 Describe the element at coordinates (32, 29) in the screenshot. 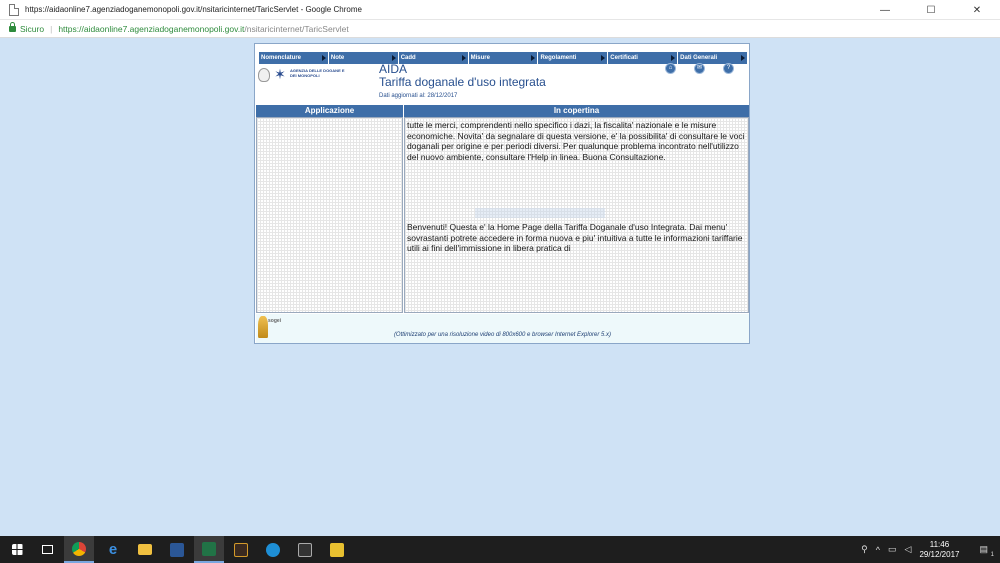

I see `secure-label: Sicuro` at that location.